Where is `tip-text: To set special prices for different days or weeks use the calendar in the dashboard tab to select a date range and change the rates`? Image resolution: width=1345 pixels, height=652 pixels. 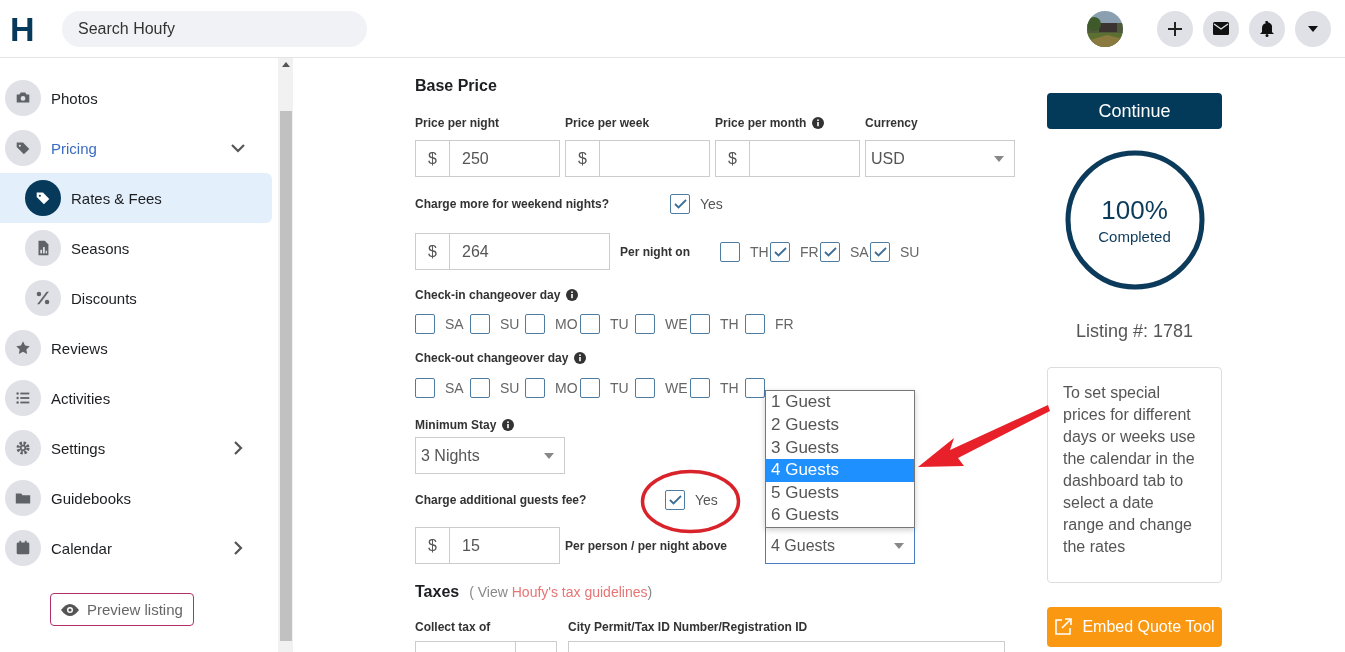 tip-text: To set special prices for different days or weeks use the calendar in the dashboard tab to select a date range and change the rates is located at coordinates (1134, 475).